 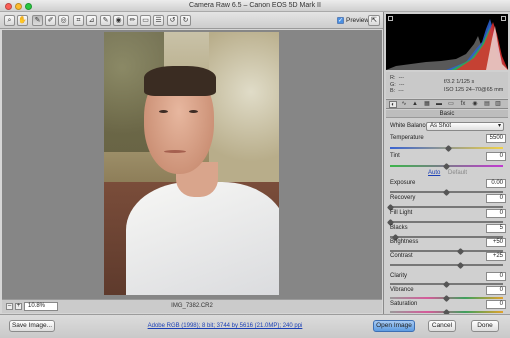 I want to click on rgb-readout: R: --- G: --- B: ---, so click(x=397, y=84).